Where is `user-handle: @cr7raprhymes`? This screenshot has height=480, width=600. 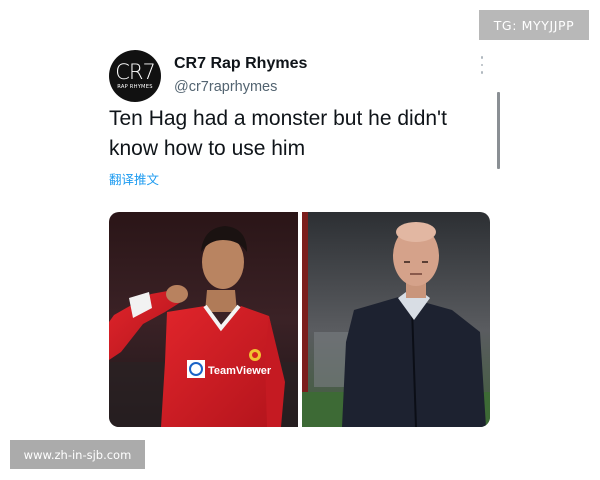
user-handle: @cr7raprhymes is located at coordinates (225, 87).